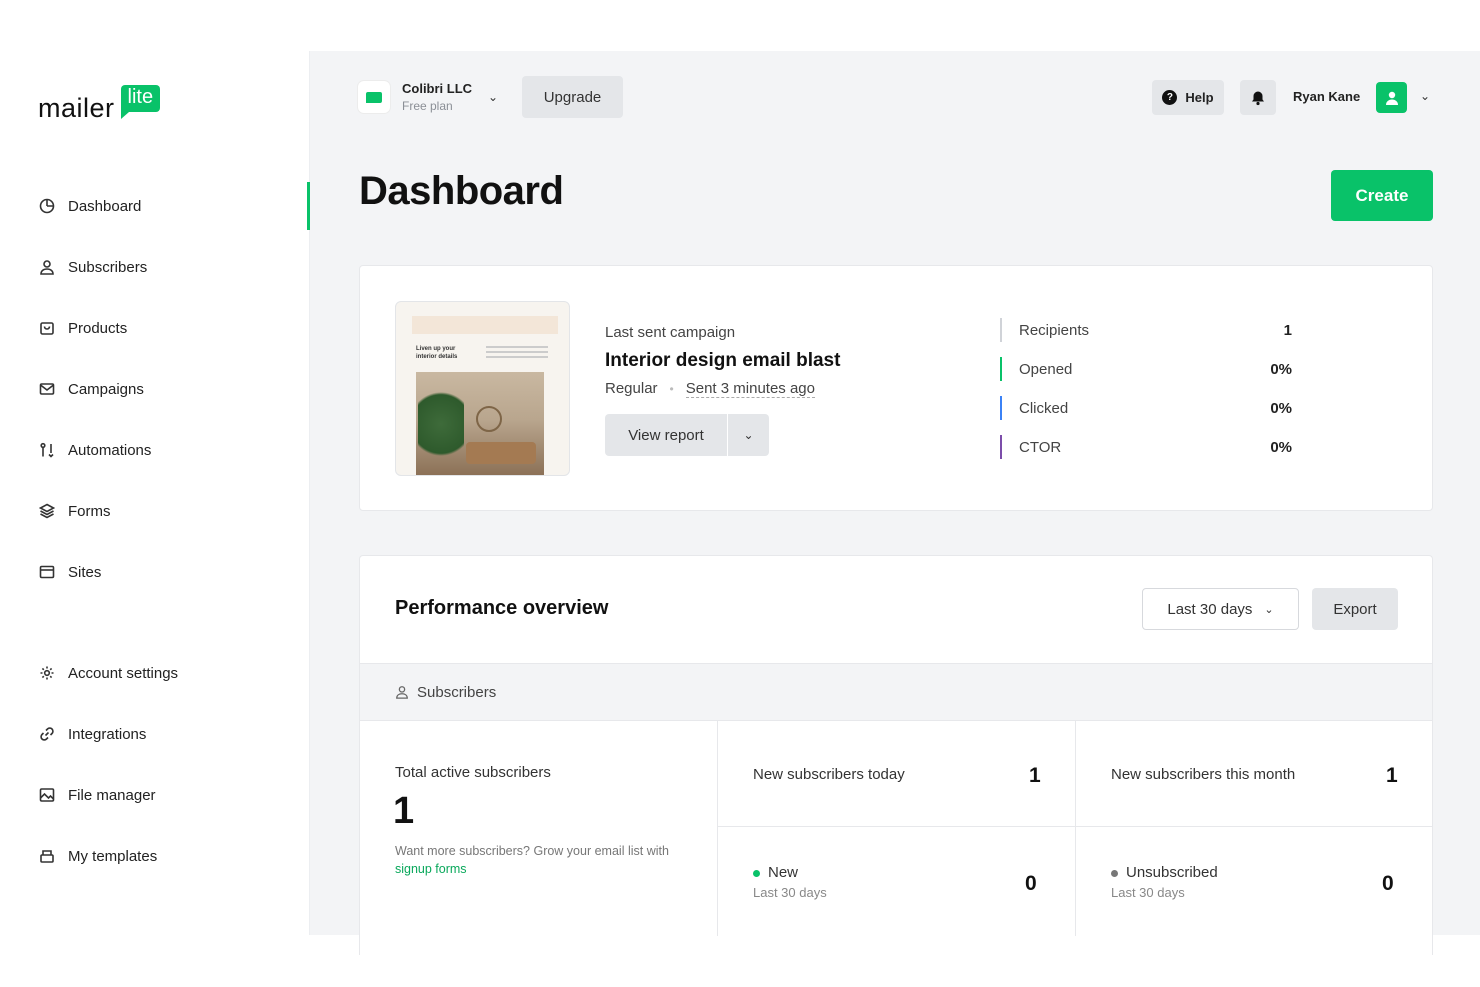 The width and height of the screenshot is (1480, 987). I want to click on campaign-type: Regular, so click(631, 388).